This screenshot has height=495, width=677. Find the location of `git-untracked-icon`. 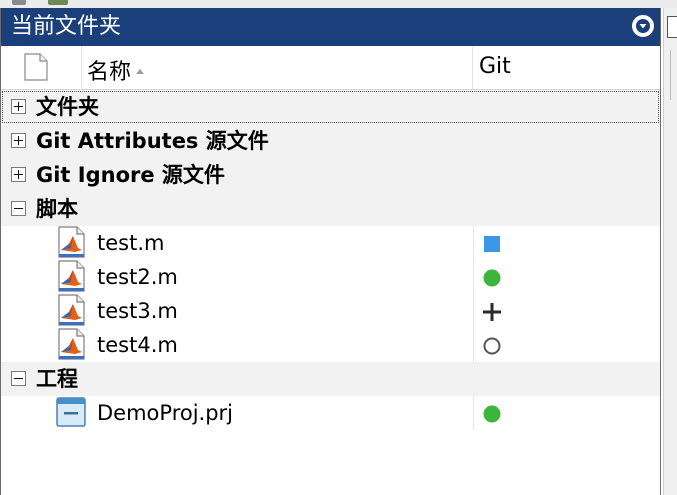

git-untracked-icon is located at coordinates (492, 346).